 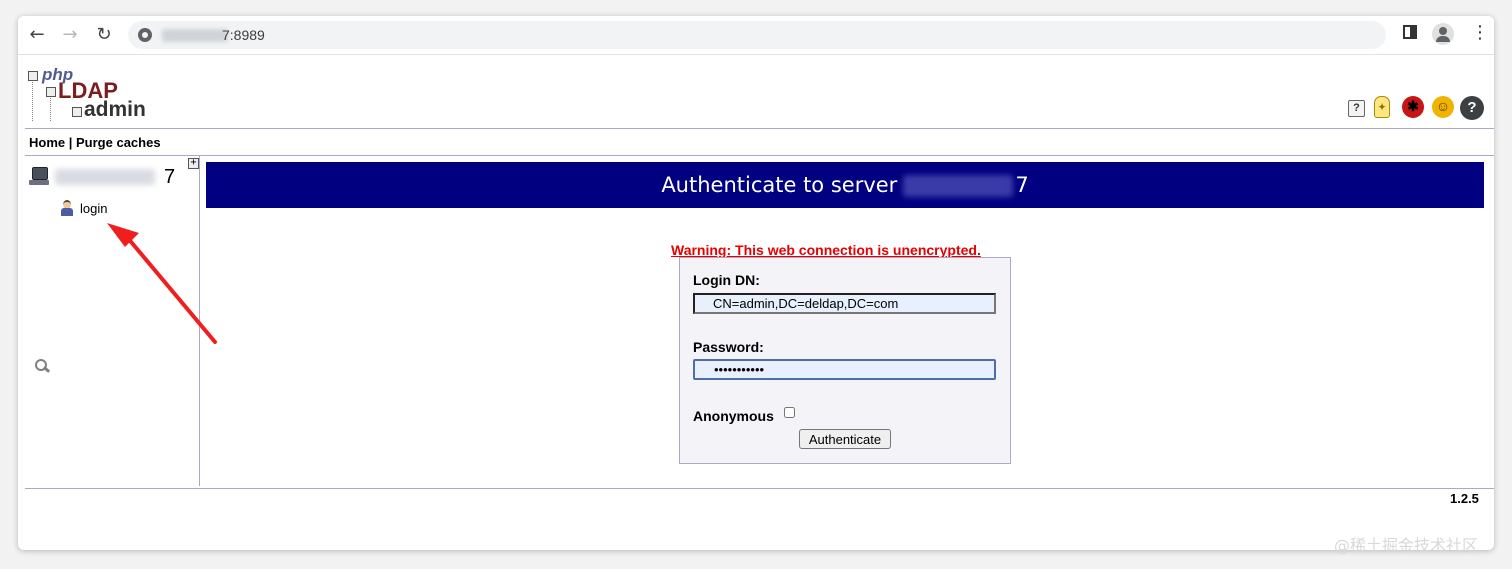 What do you see at coordinates (104, 35) in the screenshot?
I see `reload-icon: ↻` at bounding box center [104, 35].